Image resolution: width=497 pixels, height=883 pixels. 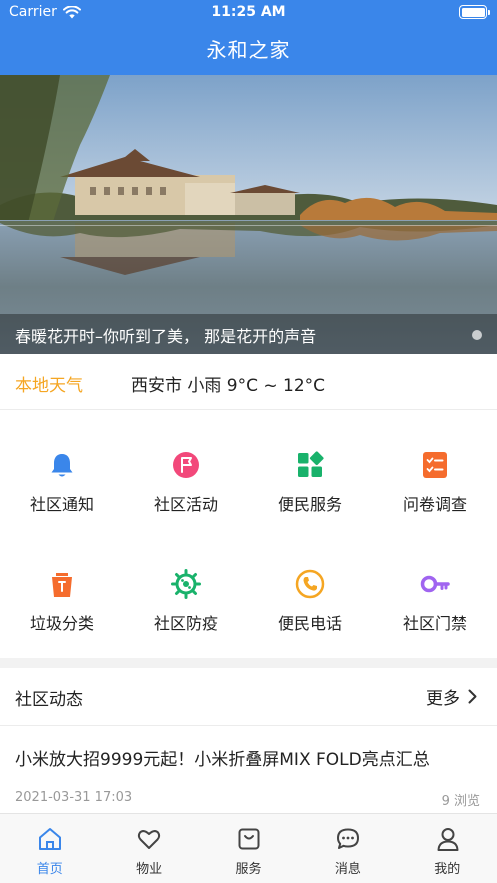 What do you see at coordinates (249, 839) in the screenshot?
I see `bag-icon` at bounding box center [249, 839].